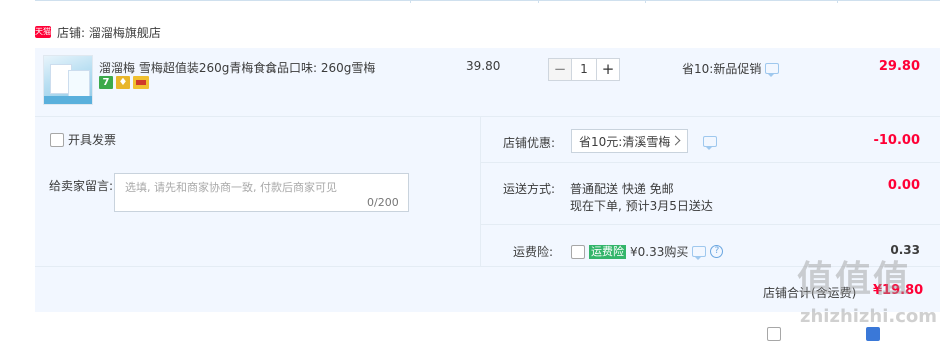 The width and height of the screenshot is (946, 341). Describe the element at coordinates (529, 189) in the screenshot. I see `shipping-label: 运送方式:` at that location.